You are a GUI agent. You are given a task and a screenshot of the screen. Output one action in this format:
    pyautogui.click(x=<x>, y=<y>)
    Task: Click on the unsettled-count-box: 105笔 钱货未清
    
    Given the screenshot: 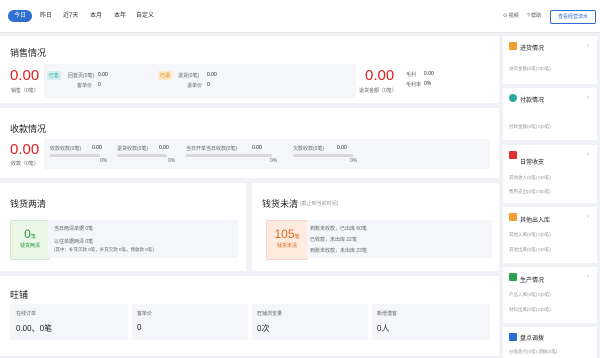 What is the action you would take?
    pyautogui.click(x=287, y=240)
    